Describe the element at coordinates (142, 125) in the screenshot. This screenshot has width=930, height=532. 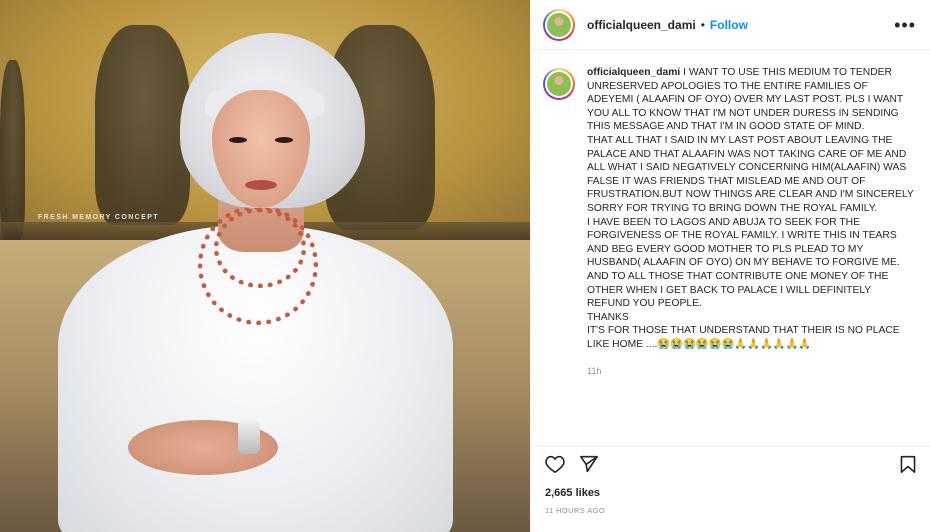
I see `photo-statue-left` at that location.